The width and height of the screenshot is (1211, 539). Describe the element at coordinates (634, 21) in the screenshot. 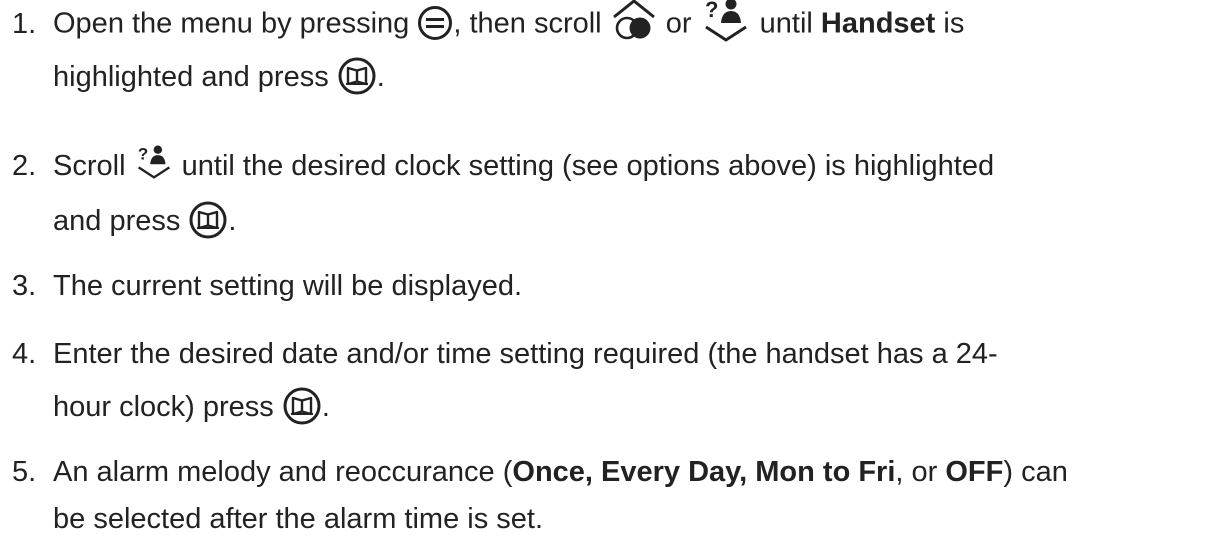

I see `scroll-up-phonebook-icon` at that location.